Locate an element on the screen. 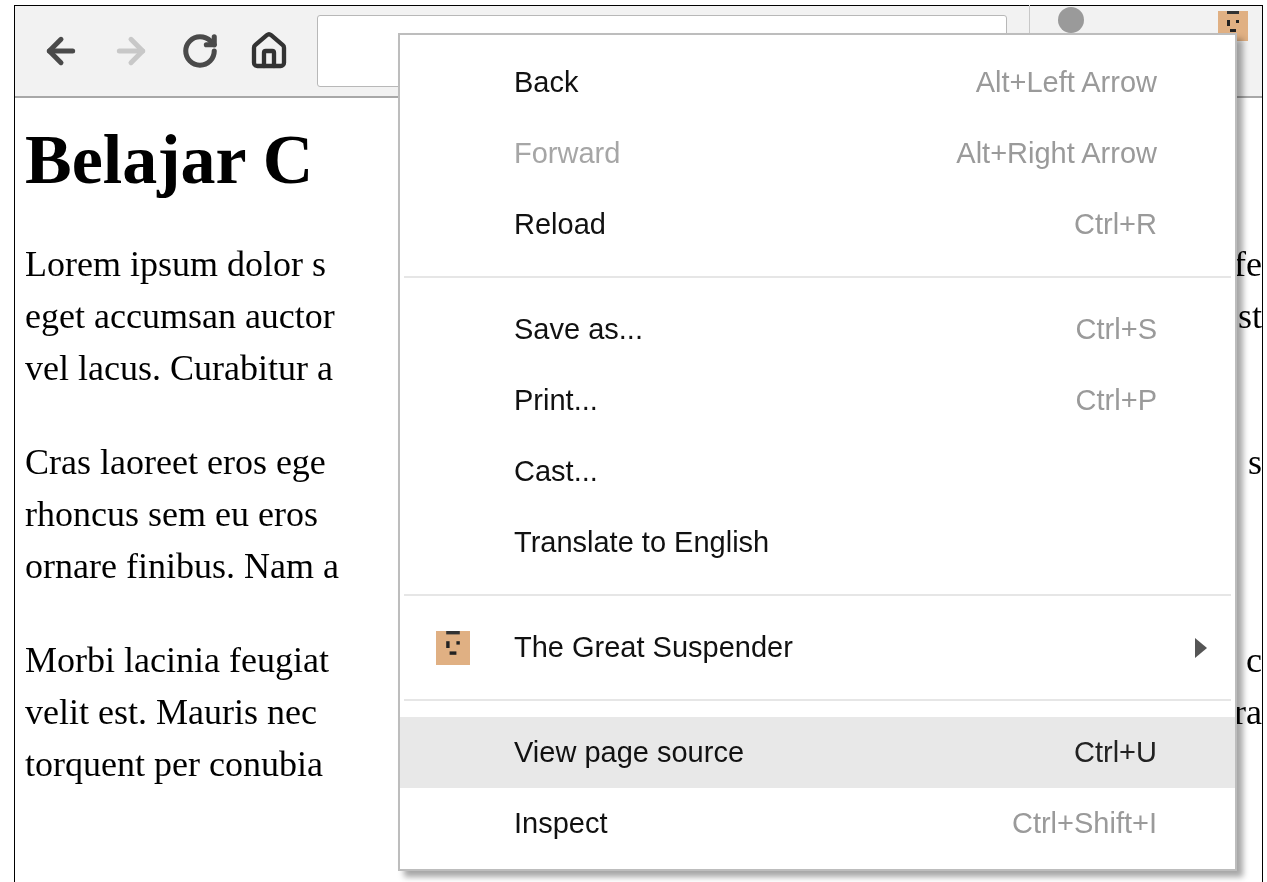 Image resolution: width=1267 pixels, height=882 pixels. menu-item: Save as... Ctrl+S is located at coordinates (817, 329).